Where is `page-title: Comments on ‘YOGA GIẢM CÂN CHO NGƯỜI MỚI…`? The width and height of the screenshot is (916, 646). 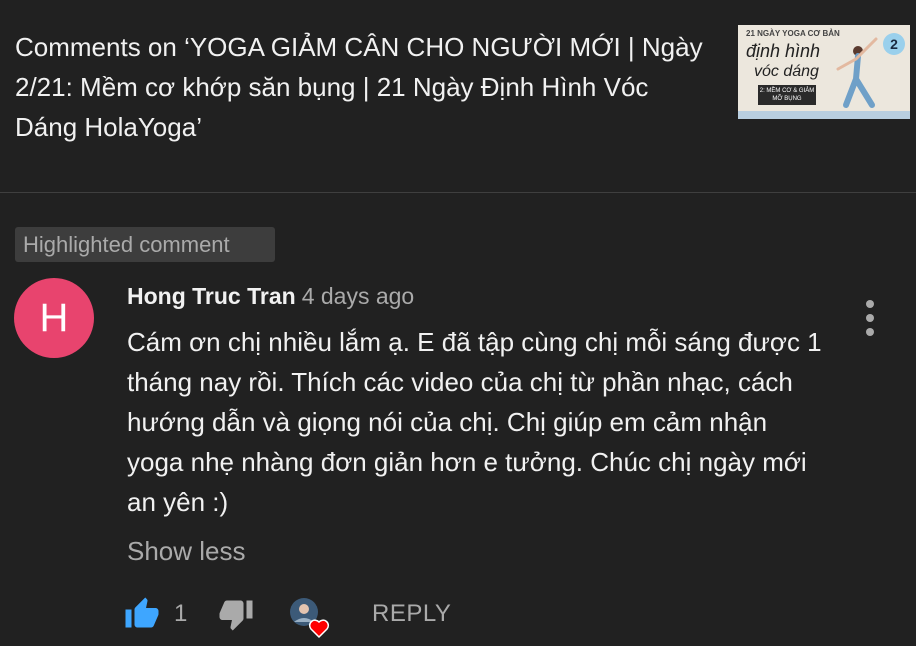
page-title: Comments on ‘YOGA GIẢM CÂN CHO NGƯỜI MỚI… is located at coordinates (359, 87).